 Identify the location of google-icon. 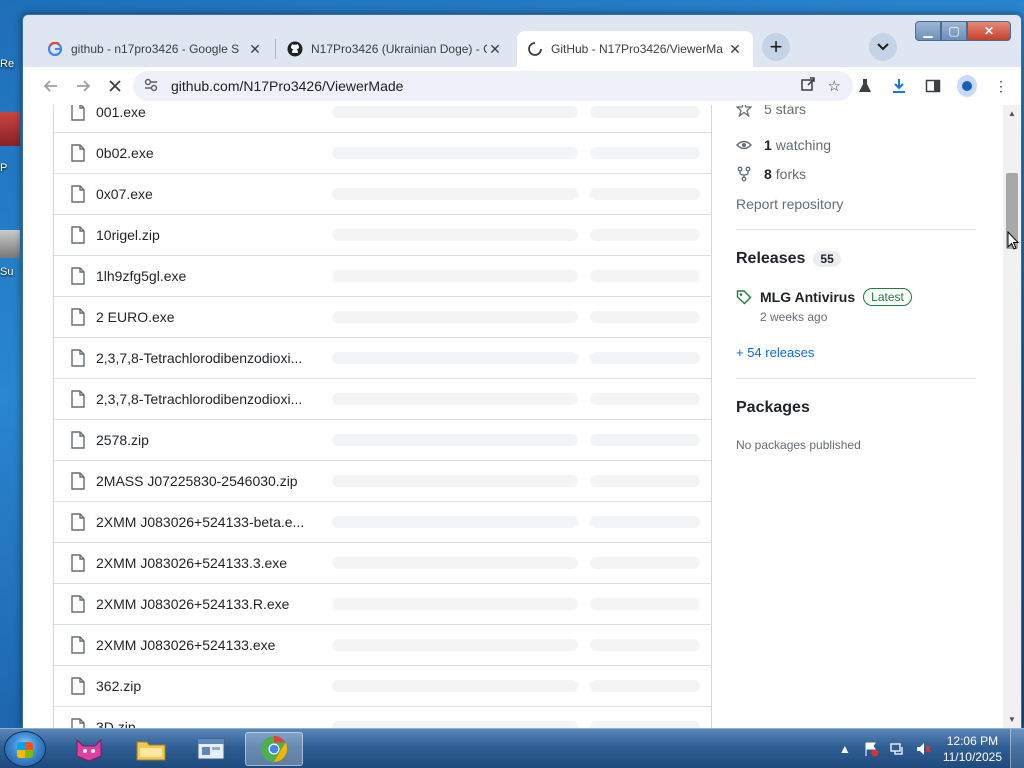
(55, 49).